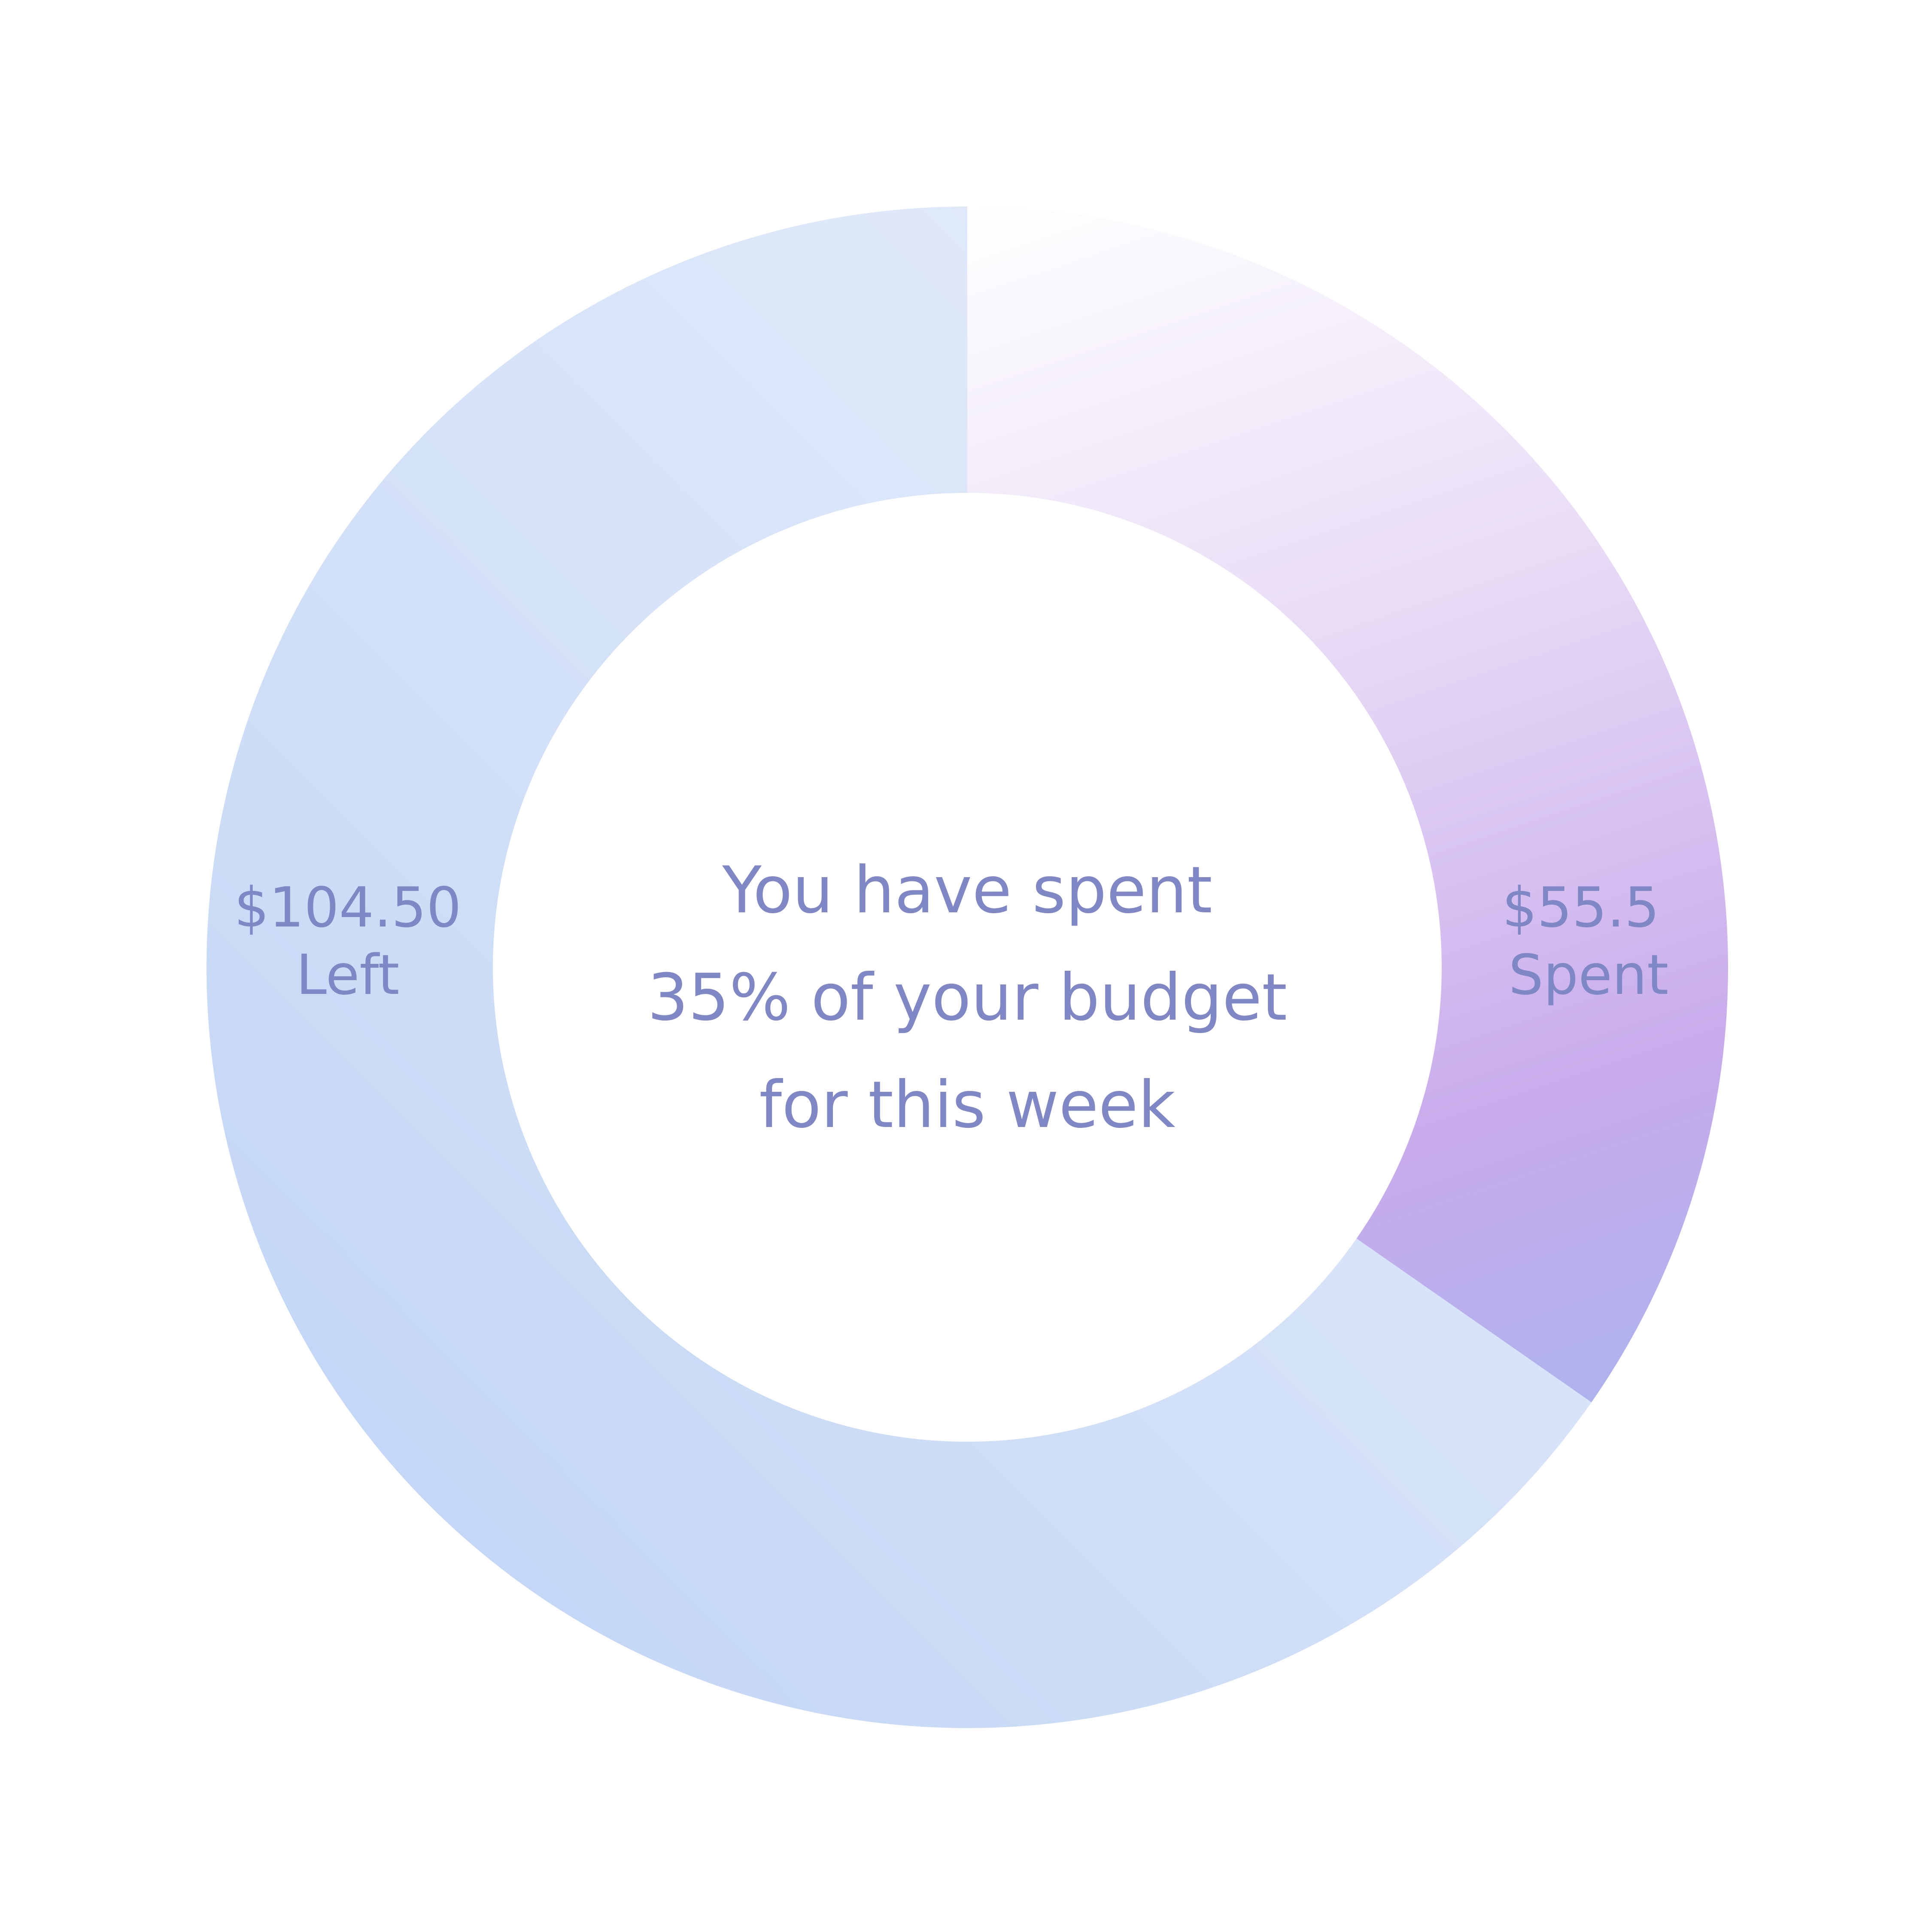  I want to click on center-text-line-3: for this week, so click(968, 1105).